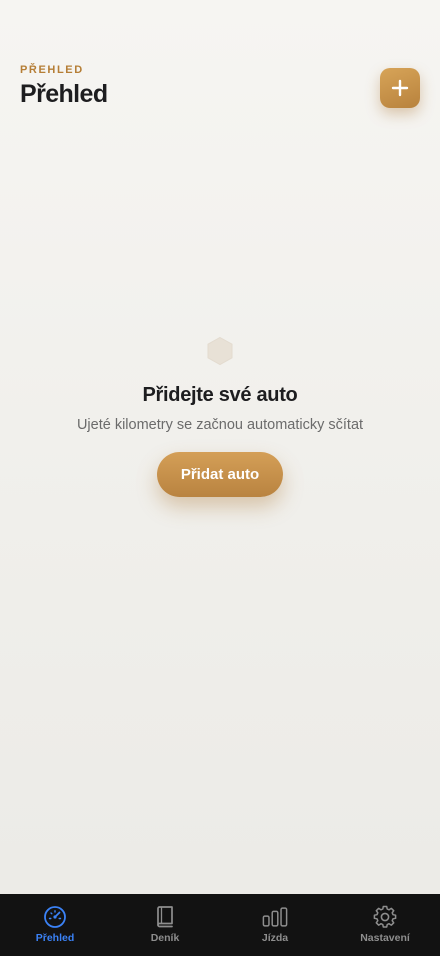 Image resolution: width=440 pixels, height=956 pixels. Describe the element at coordinates (385, 917) in the screenshot. I see `gear-icon` at that location.